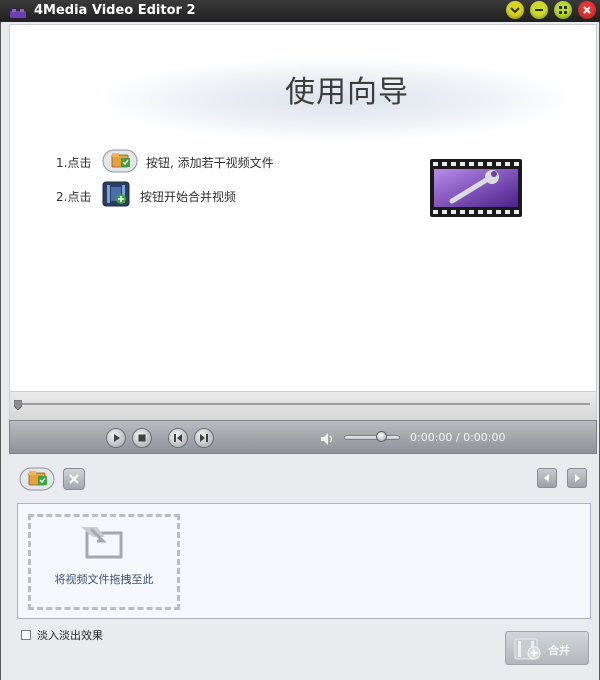 This screenshot has height=680, width=600. I want to click on fade-label: 淡入淡出效果, so click(70, 635).